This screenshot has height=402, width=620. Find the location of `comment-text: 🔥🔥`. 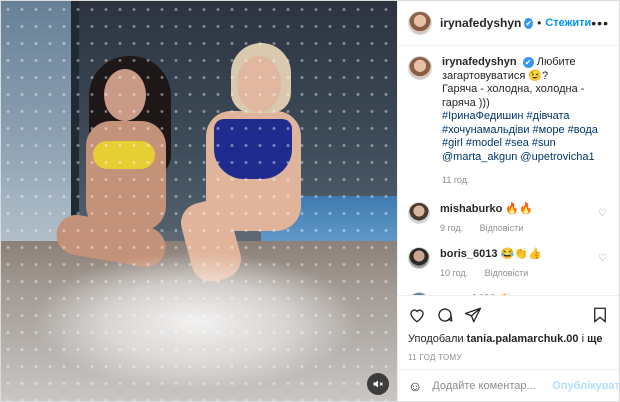

comment-text: 🔥🔥 is located at coordinates (519, 208).